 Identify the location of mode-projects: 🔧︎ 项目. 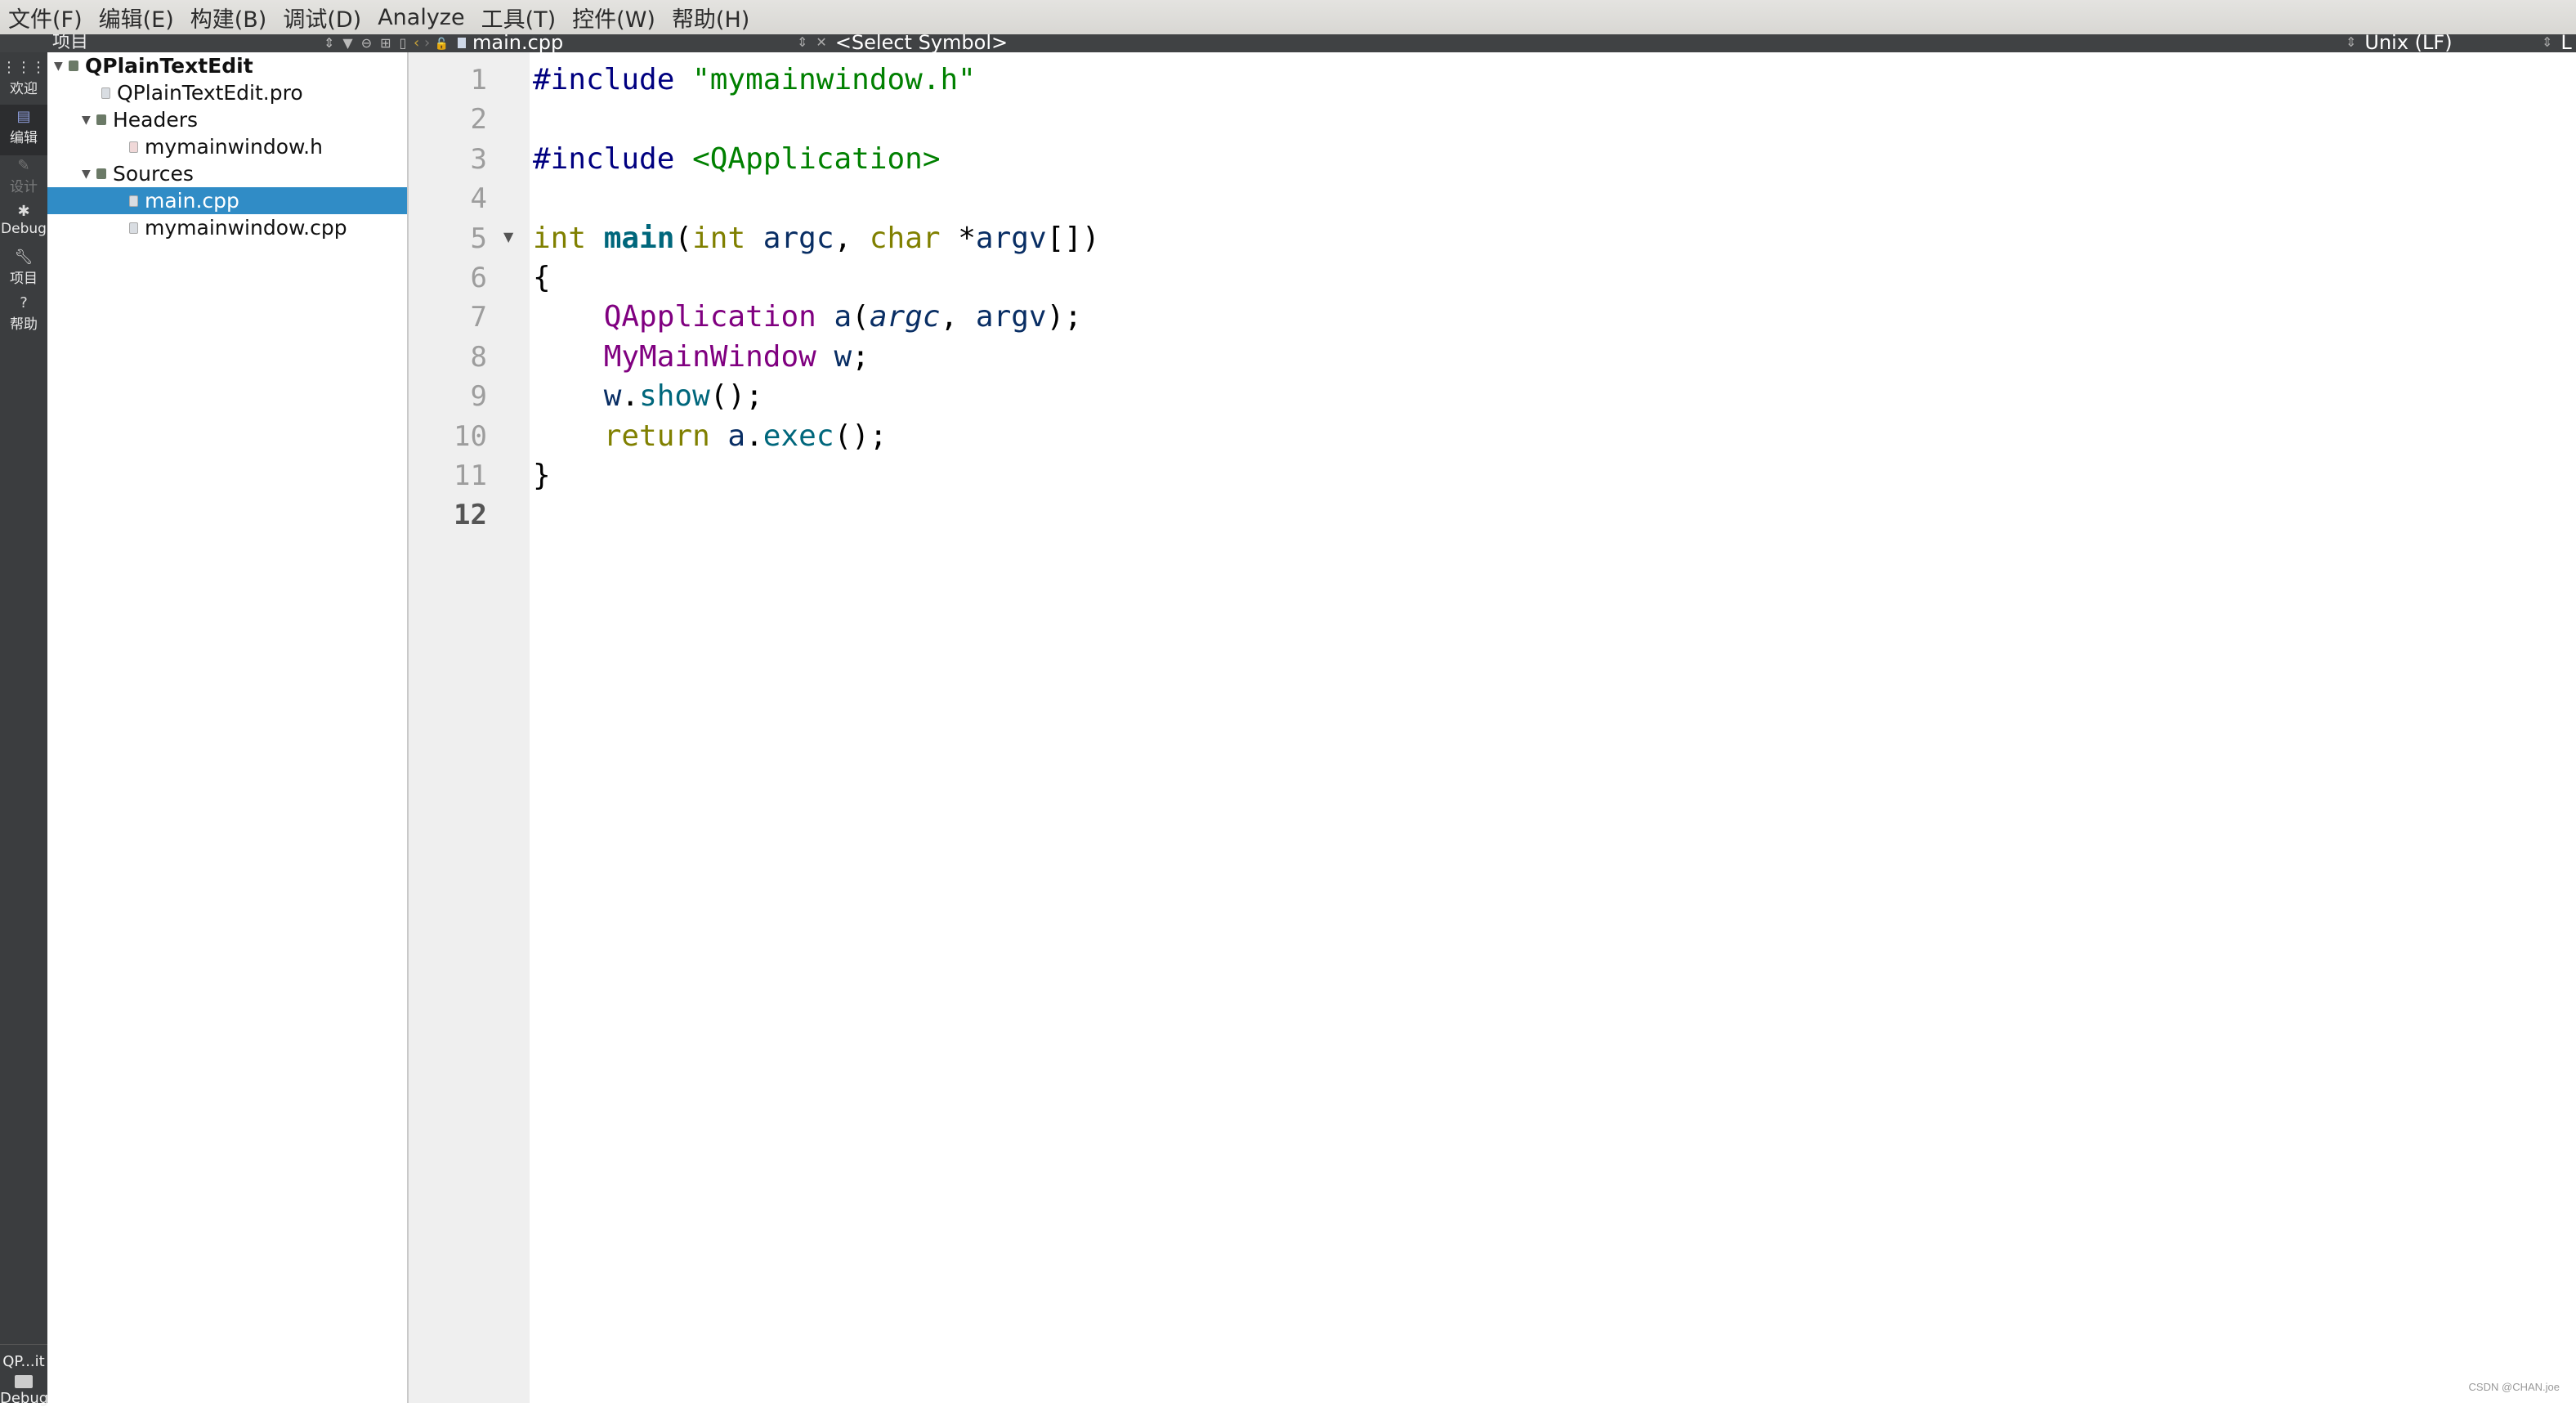
(23, 269).